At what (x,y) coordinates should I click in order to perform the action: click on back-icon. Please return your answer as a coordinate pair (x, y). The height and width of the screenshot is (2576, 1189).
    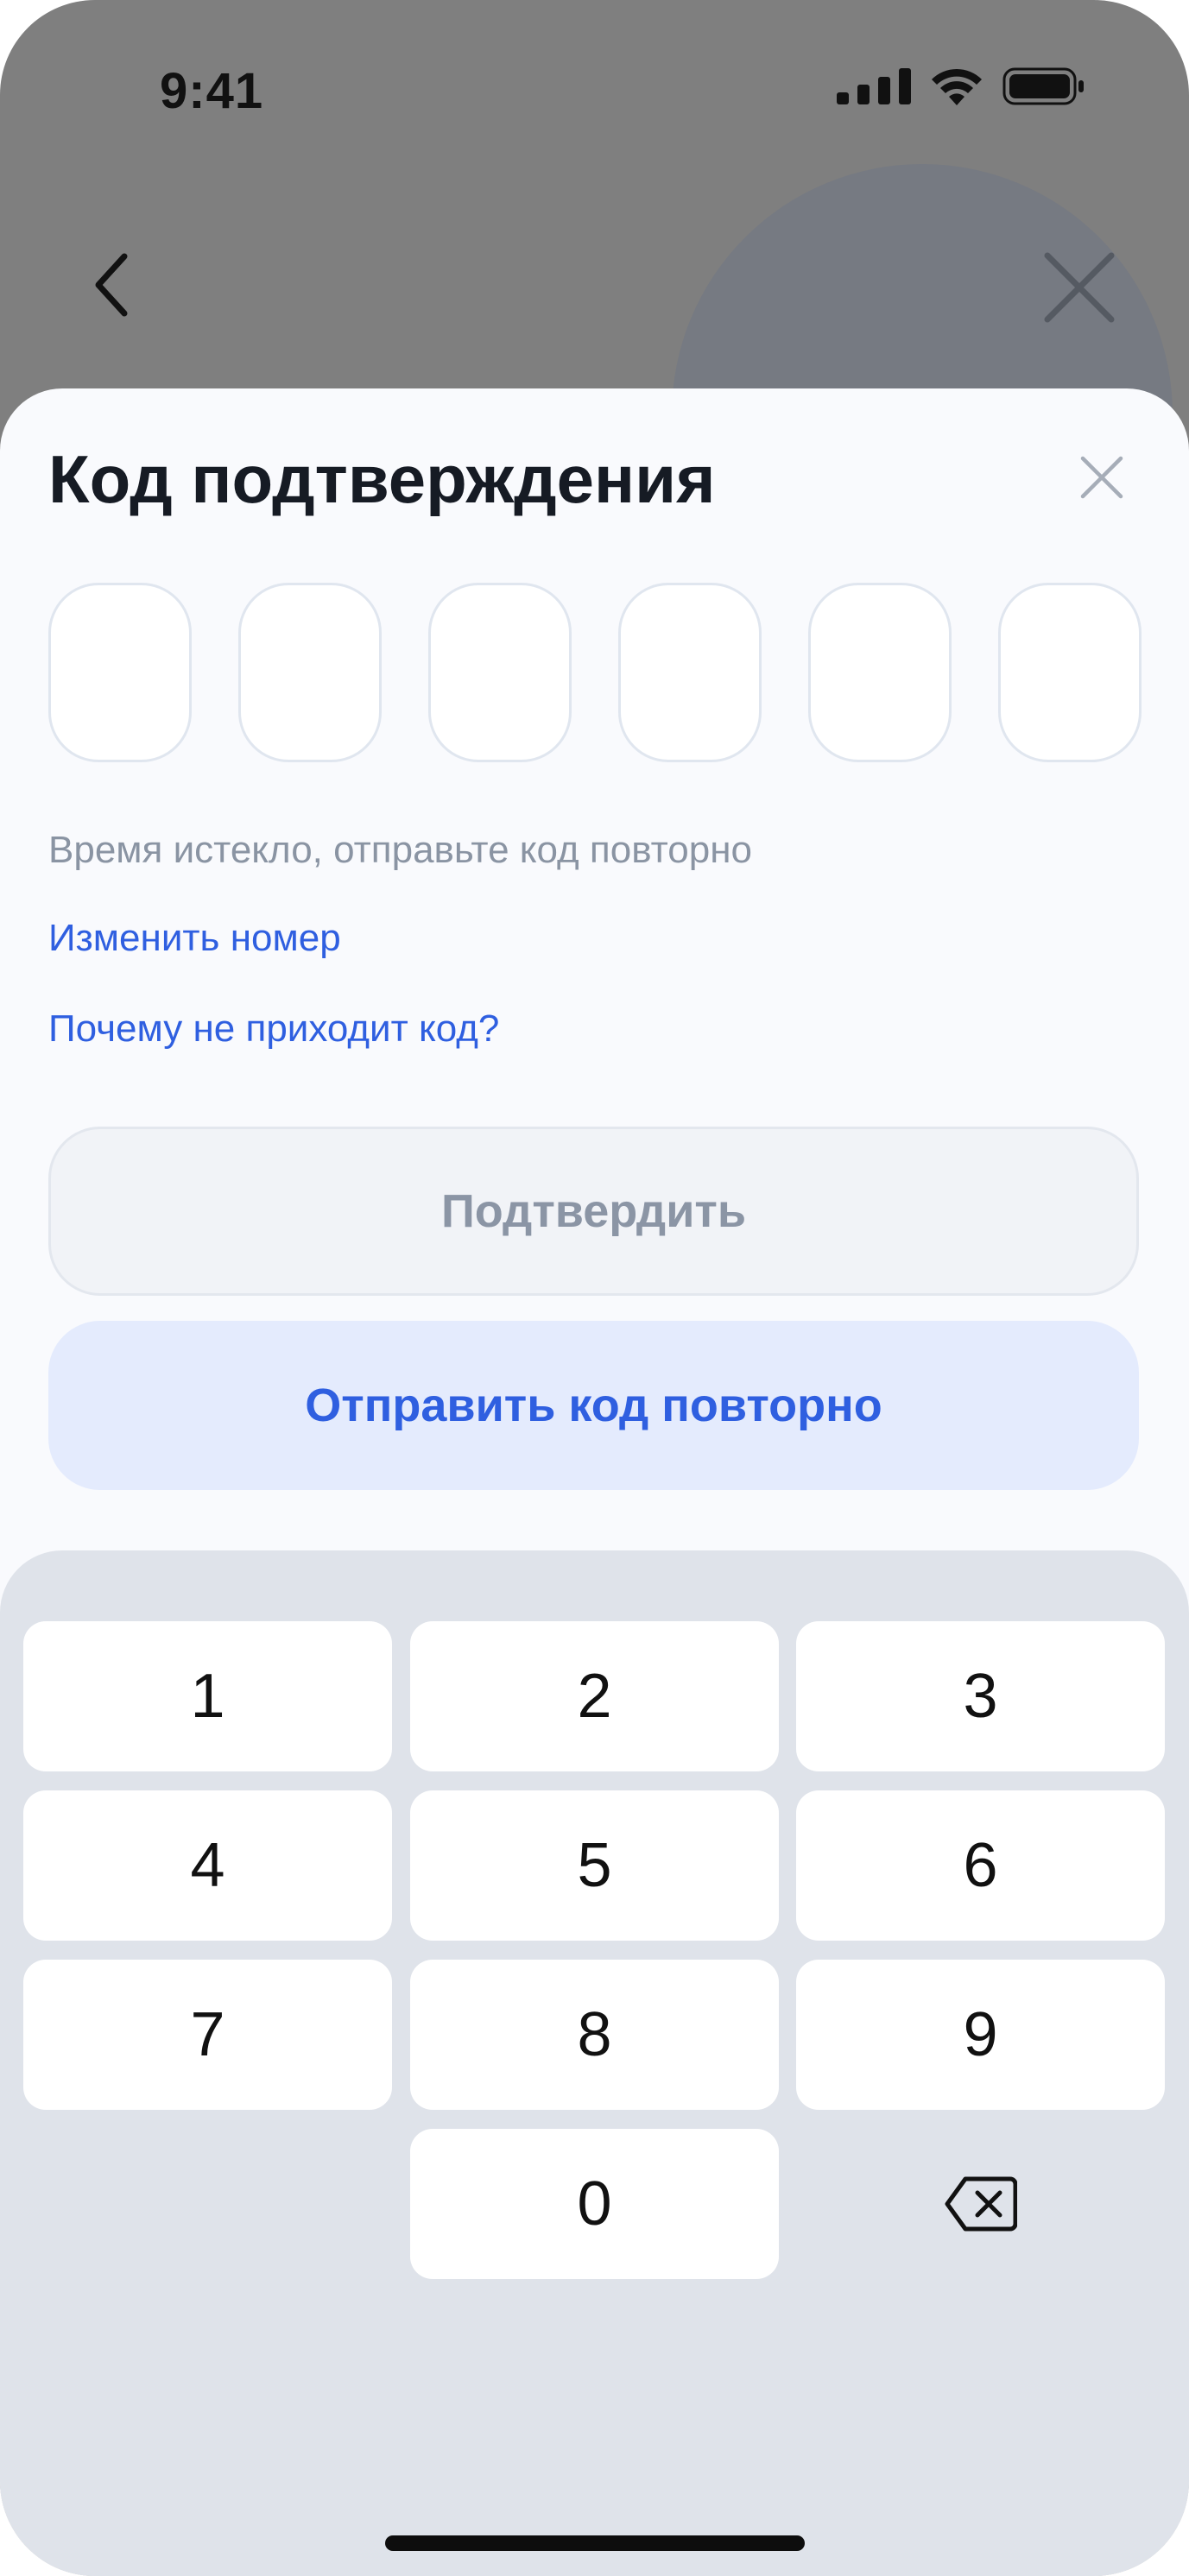
    Looking at the image, I should click on (112, 285).